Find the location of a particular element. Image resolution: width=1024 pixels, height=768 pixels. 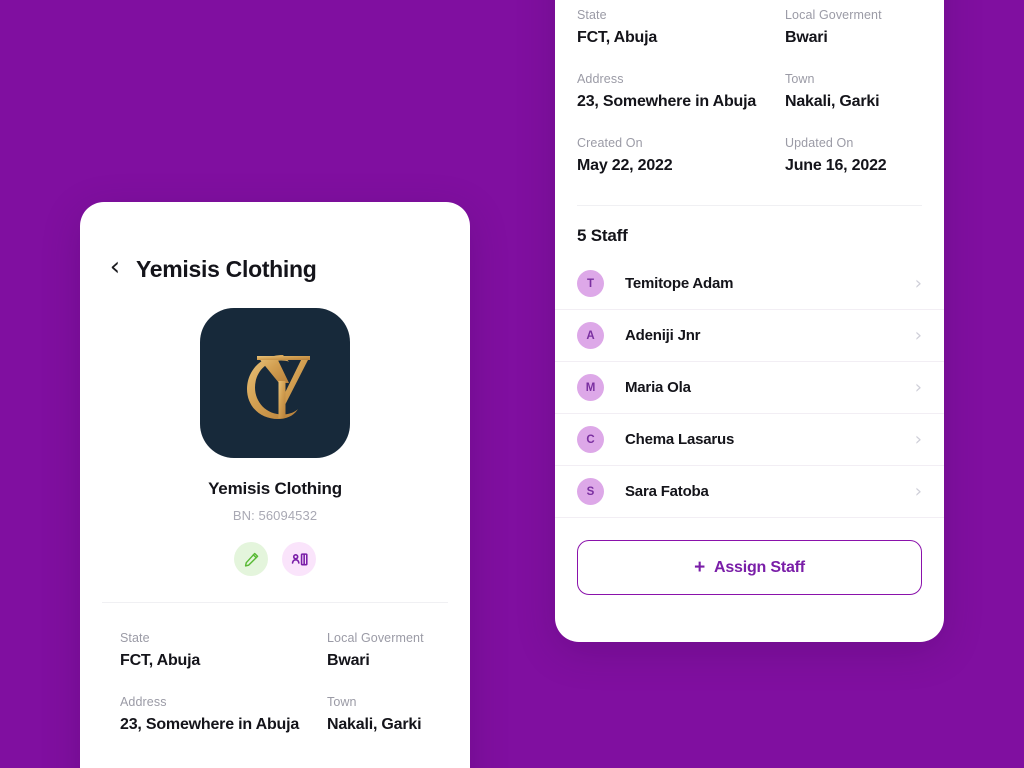

staff-name: Temitope Adam is located at coordinates (679, 283).